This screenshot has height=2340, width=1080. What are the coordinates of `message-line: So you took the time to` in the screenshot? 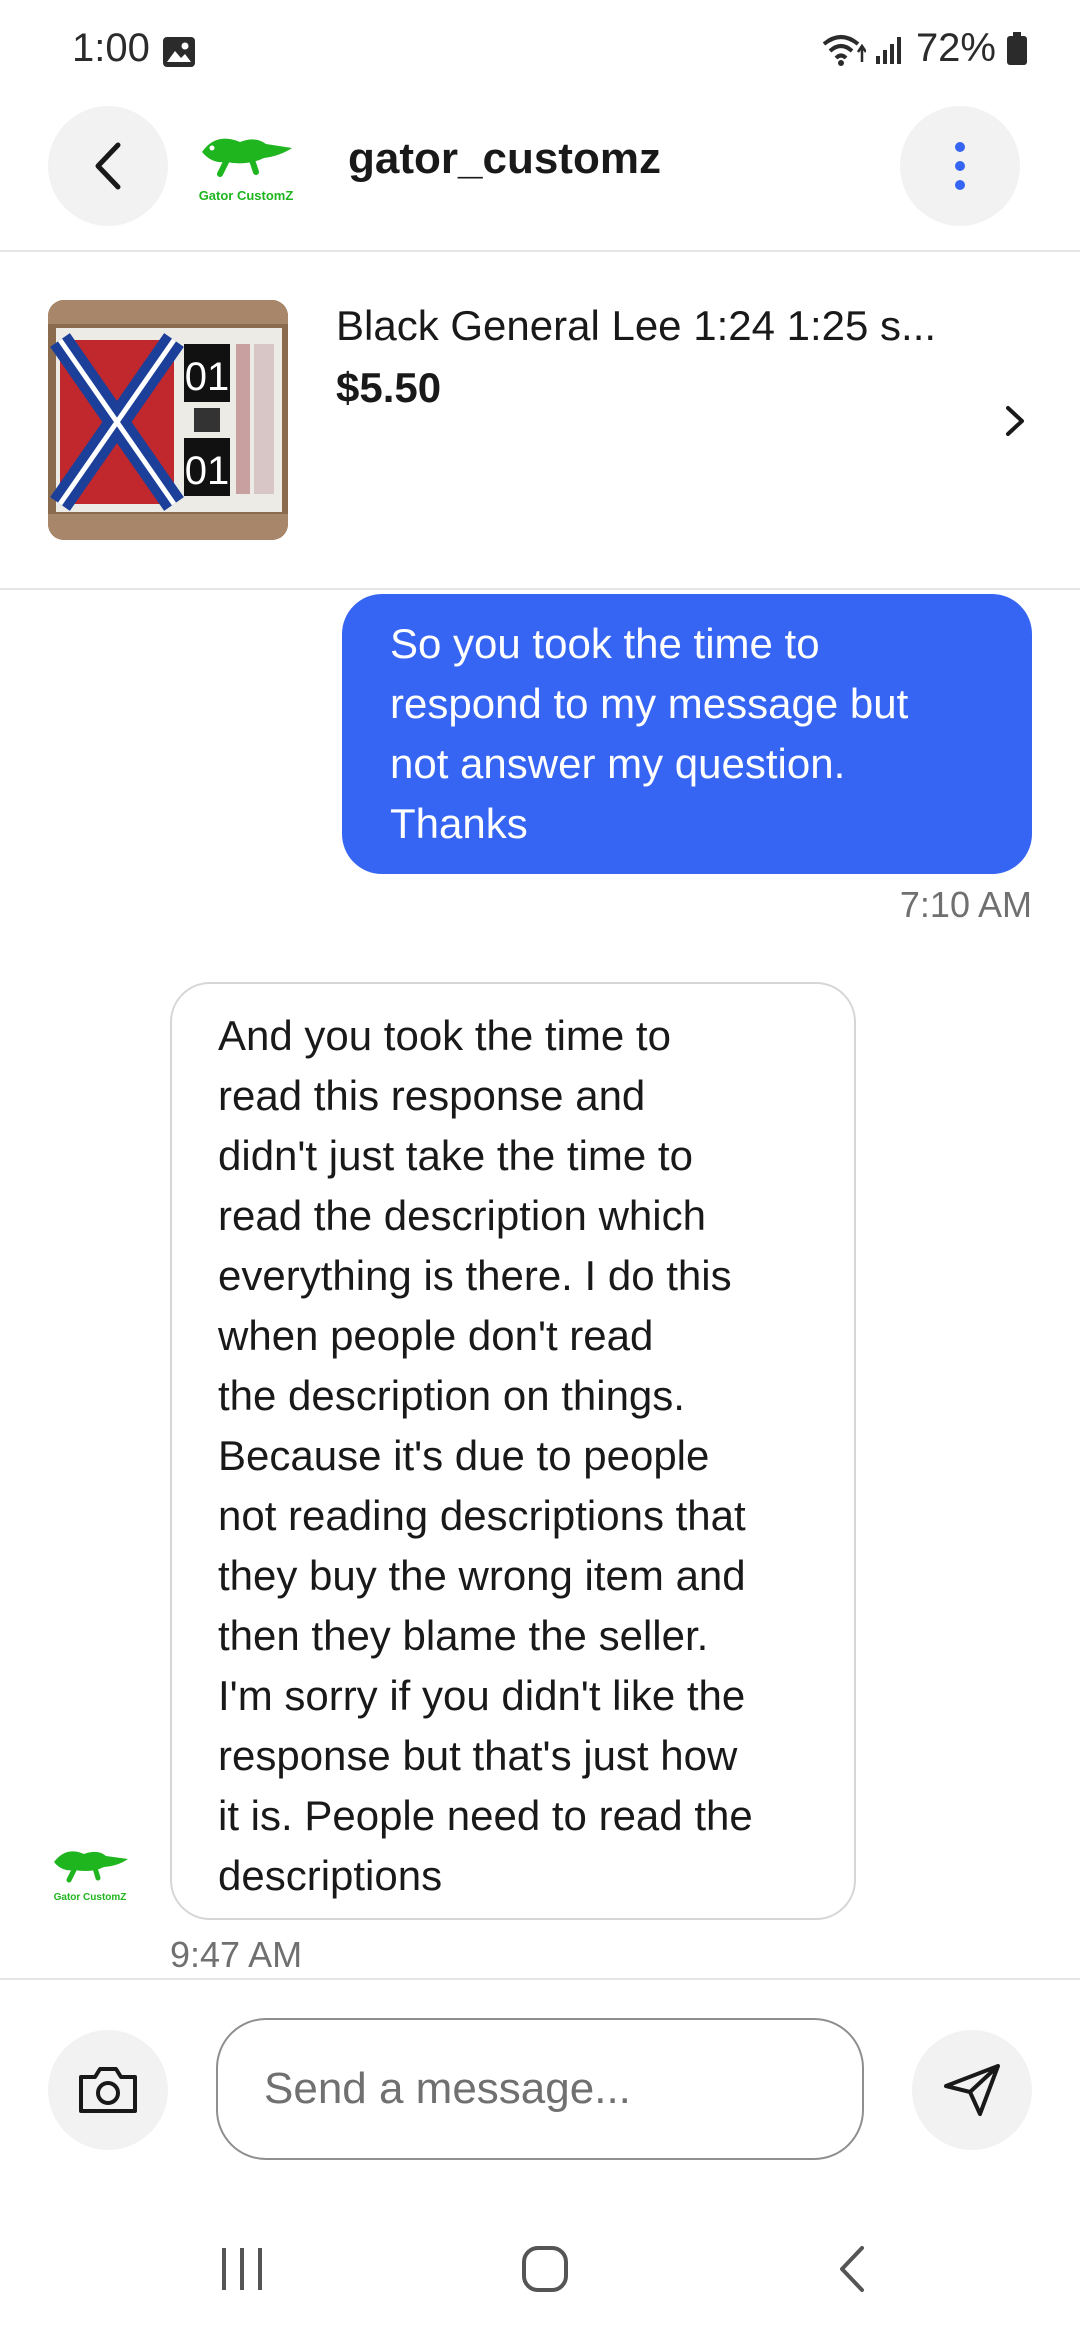 It's located at (605, 643).